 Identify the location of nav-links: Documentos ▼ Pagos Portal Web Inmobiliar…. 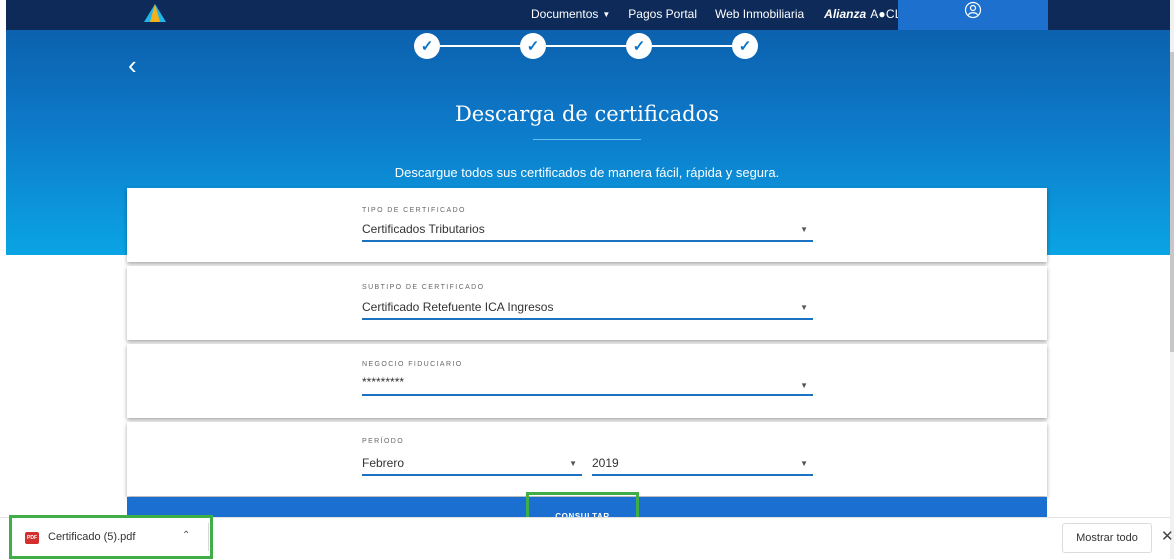
(735, 14).